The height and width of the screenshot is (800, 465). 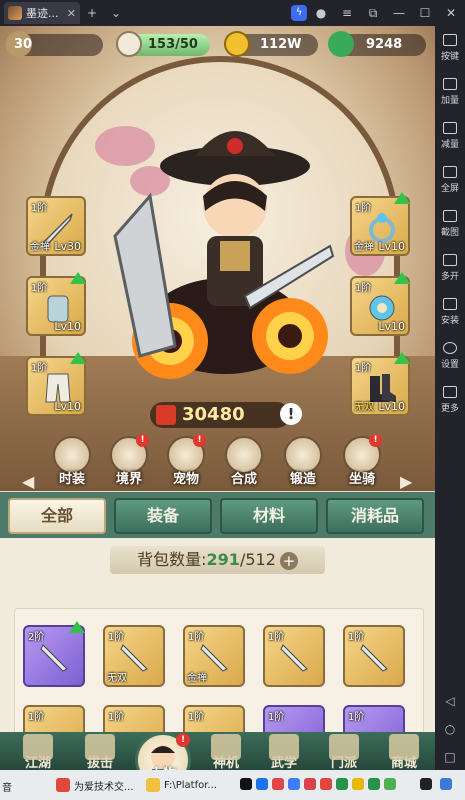 I want to click on nav-shop: 商城, so click(x=404, y=751).